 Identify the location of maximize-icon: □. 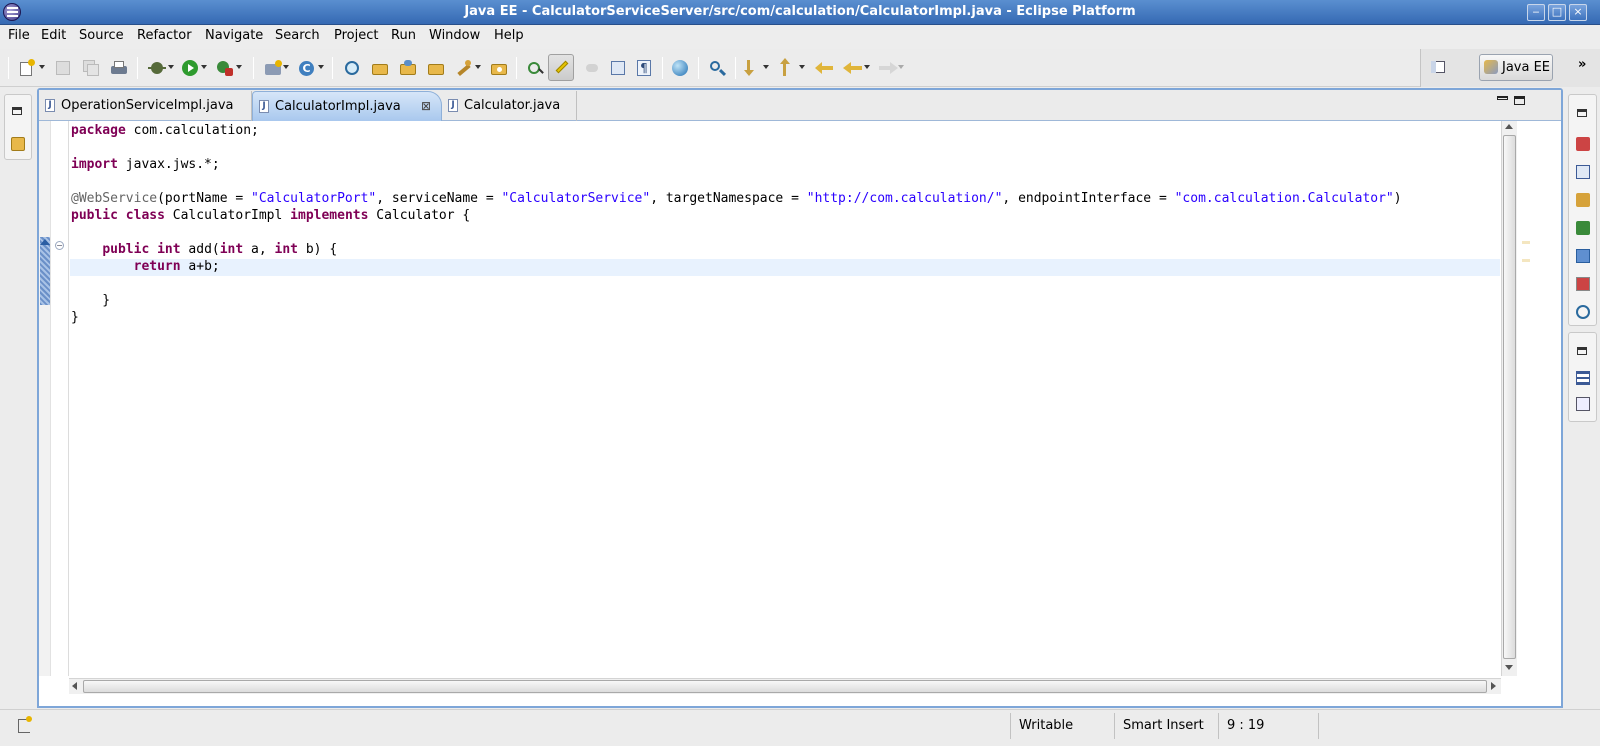
(1557, 12).